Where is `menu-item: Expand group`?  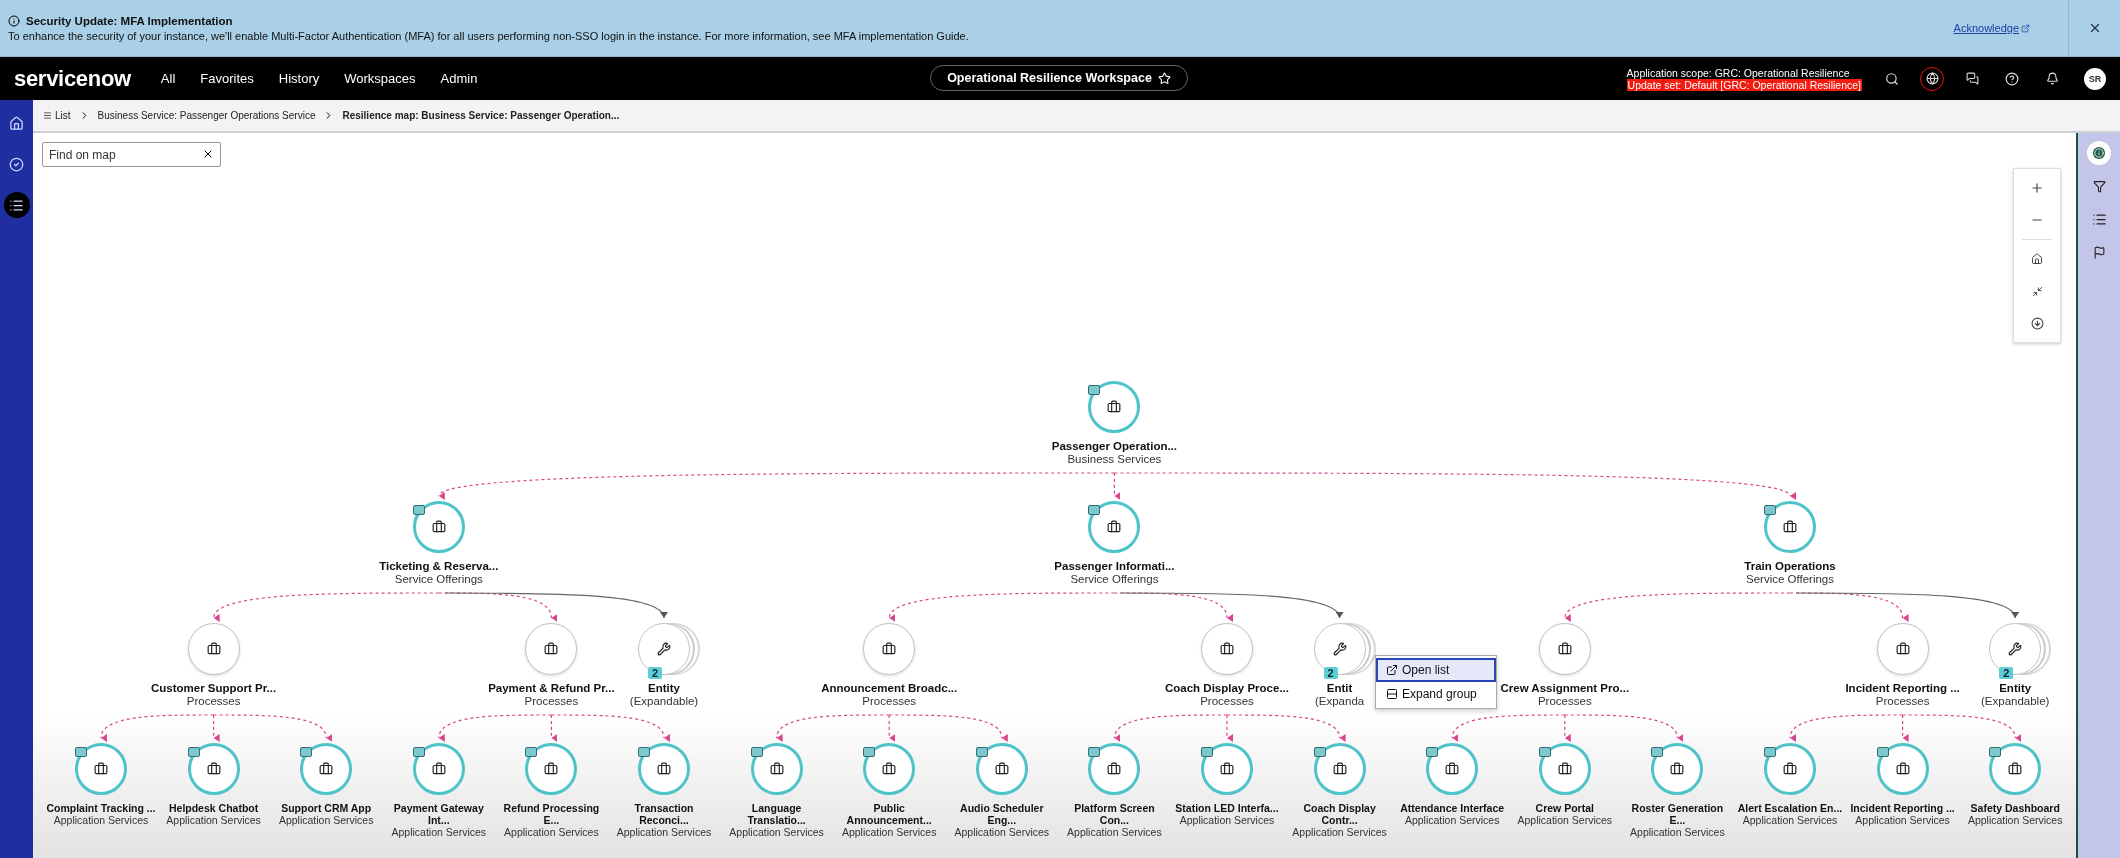
menu-item: Expand group is located at coordinates (1436, 694).